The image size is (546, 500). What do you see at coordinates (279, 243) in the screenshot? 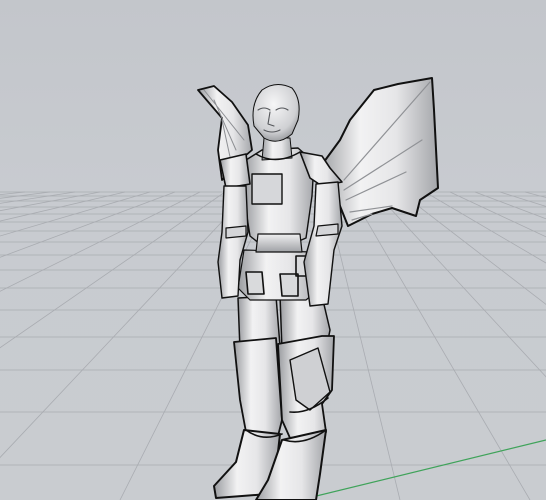
I see `abdomen` at bounding box center [279, 243].